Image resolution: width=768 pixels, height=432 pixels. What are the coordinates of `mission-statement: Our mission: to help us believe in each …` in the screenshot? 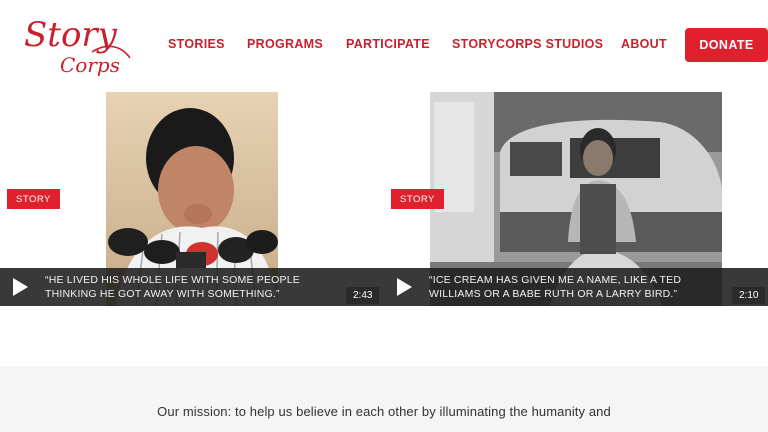 It's located at (384, 411).